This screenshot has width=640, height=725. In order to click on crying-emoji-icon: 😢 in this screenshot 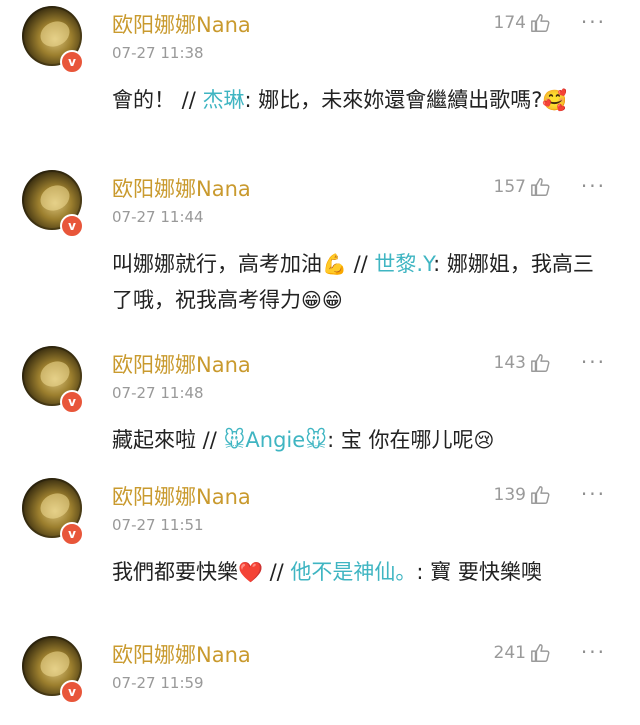, I will do `click(484, 440)`.